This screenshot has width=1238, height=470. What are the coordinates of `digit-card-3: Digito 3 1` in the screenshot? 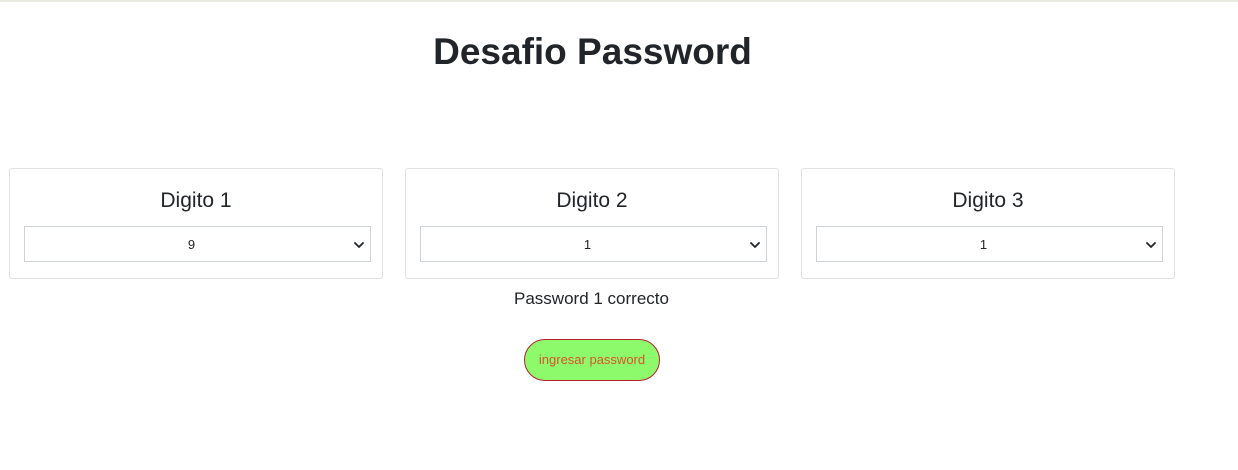 It's located at (988, 223).